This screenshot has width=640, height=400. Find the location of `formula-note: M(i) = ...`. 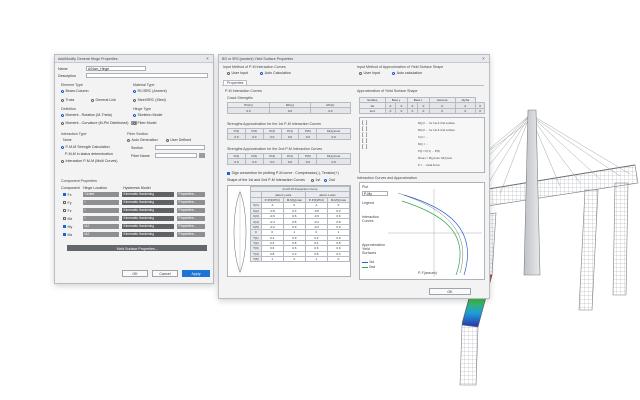

formula-note: M(i) = ... is located at coordinates (423, 144).